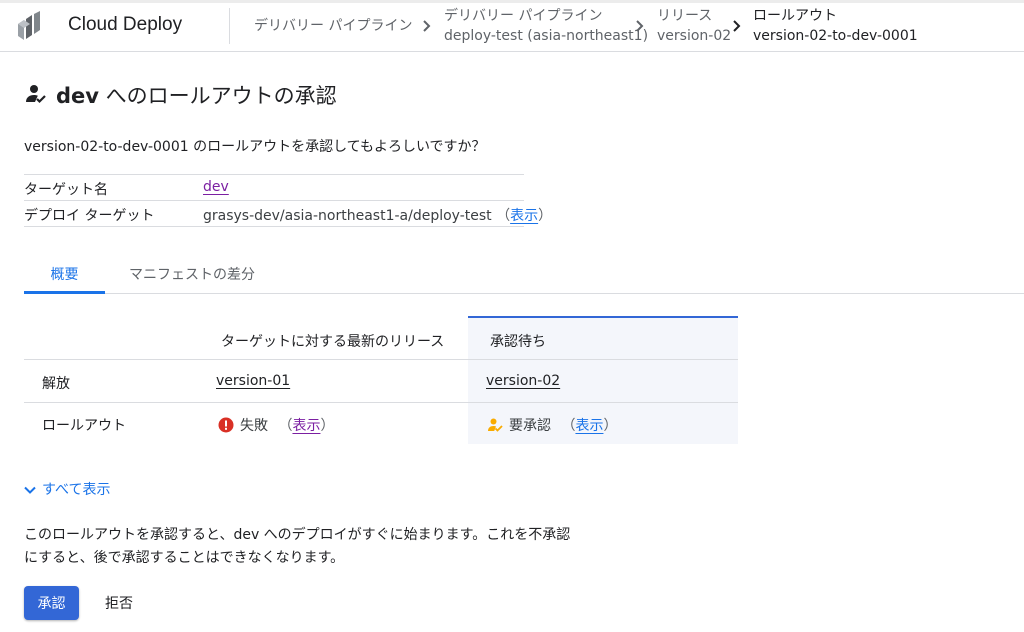 This screenshot has height=632, width=1024. What do you see at coordinates (333, 342) in the screenshot?
I see `column-header-latest: ターゲットに対する最新のリリース` at bounding box center [333, 342].